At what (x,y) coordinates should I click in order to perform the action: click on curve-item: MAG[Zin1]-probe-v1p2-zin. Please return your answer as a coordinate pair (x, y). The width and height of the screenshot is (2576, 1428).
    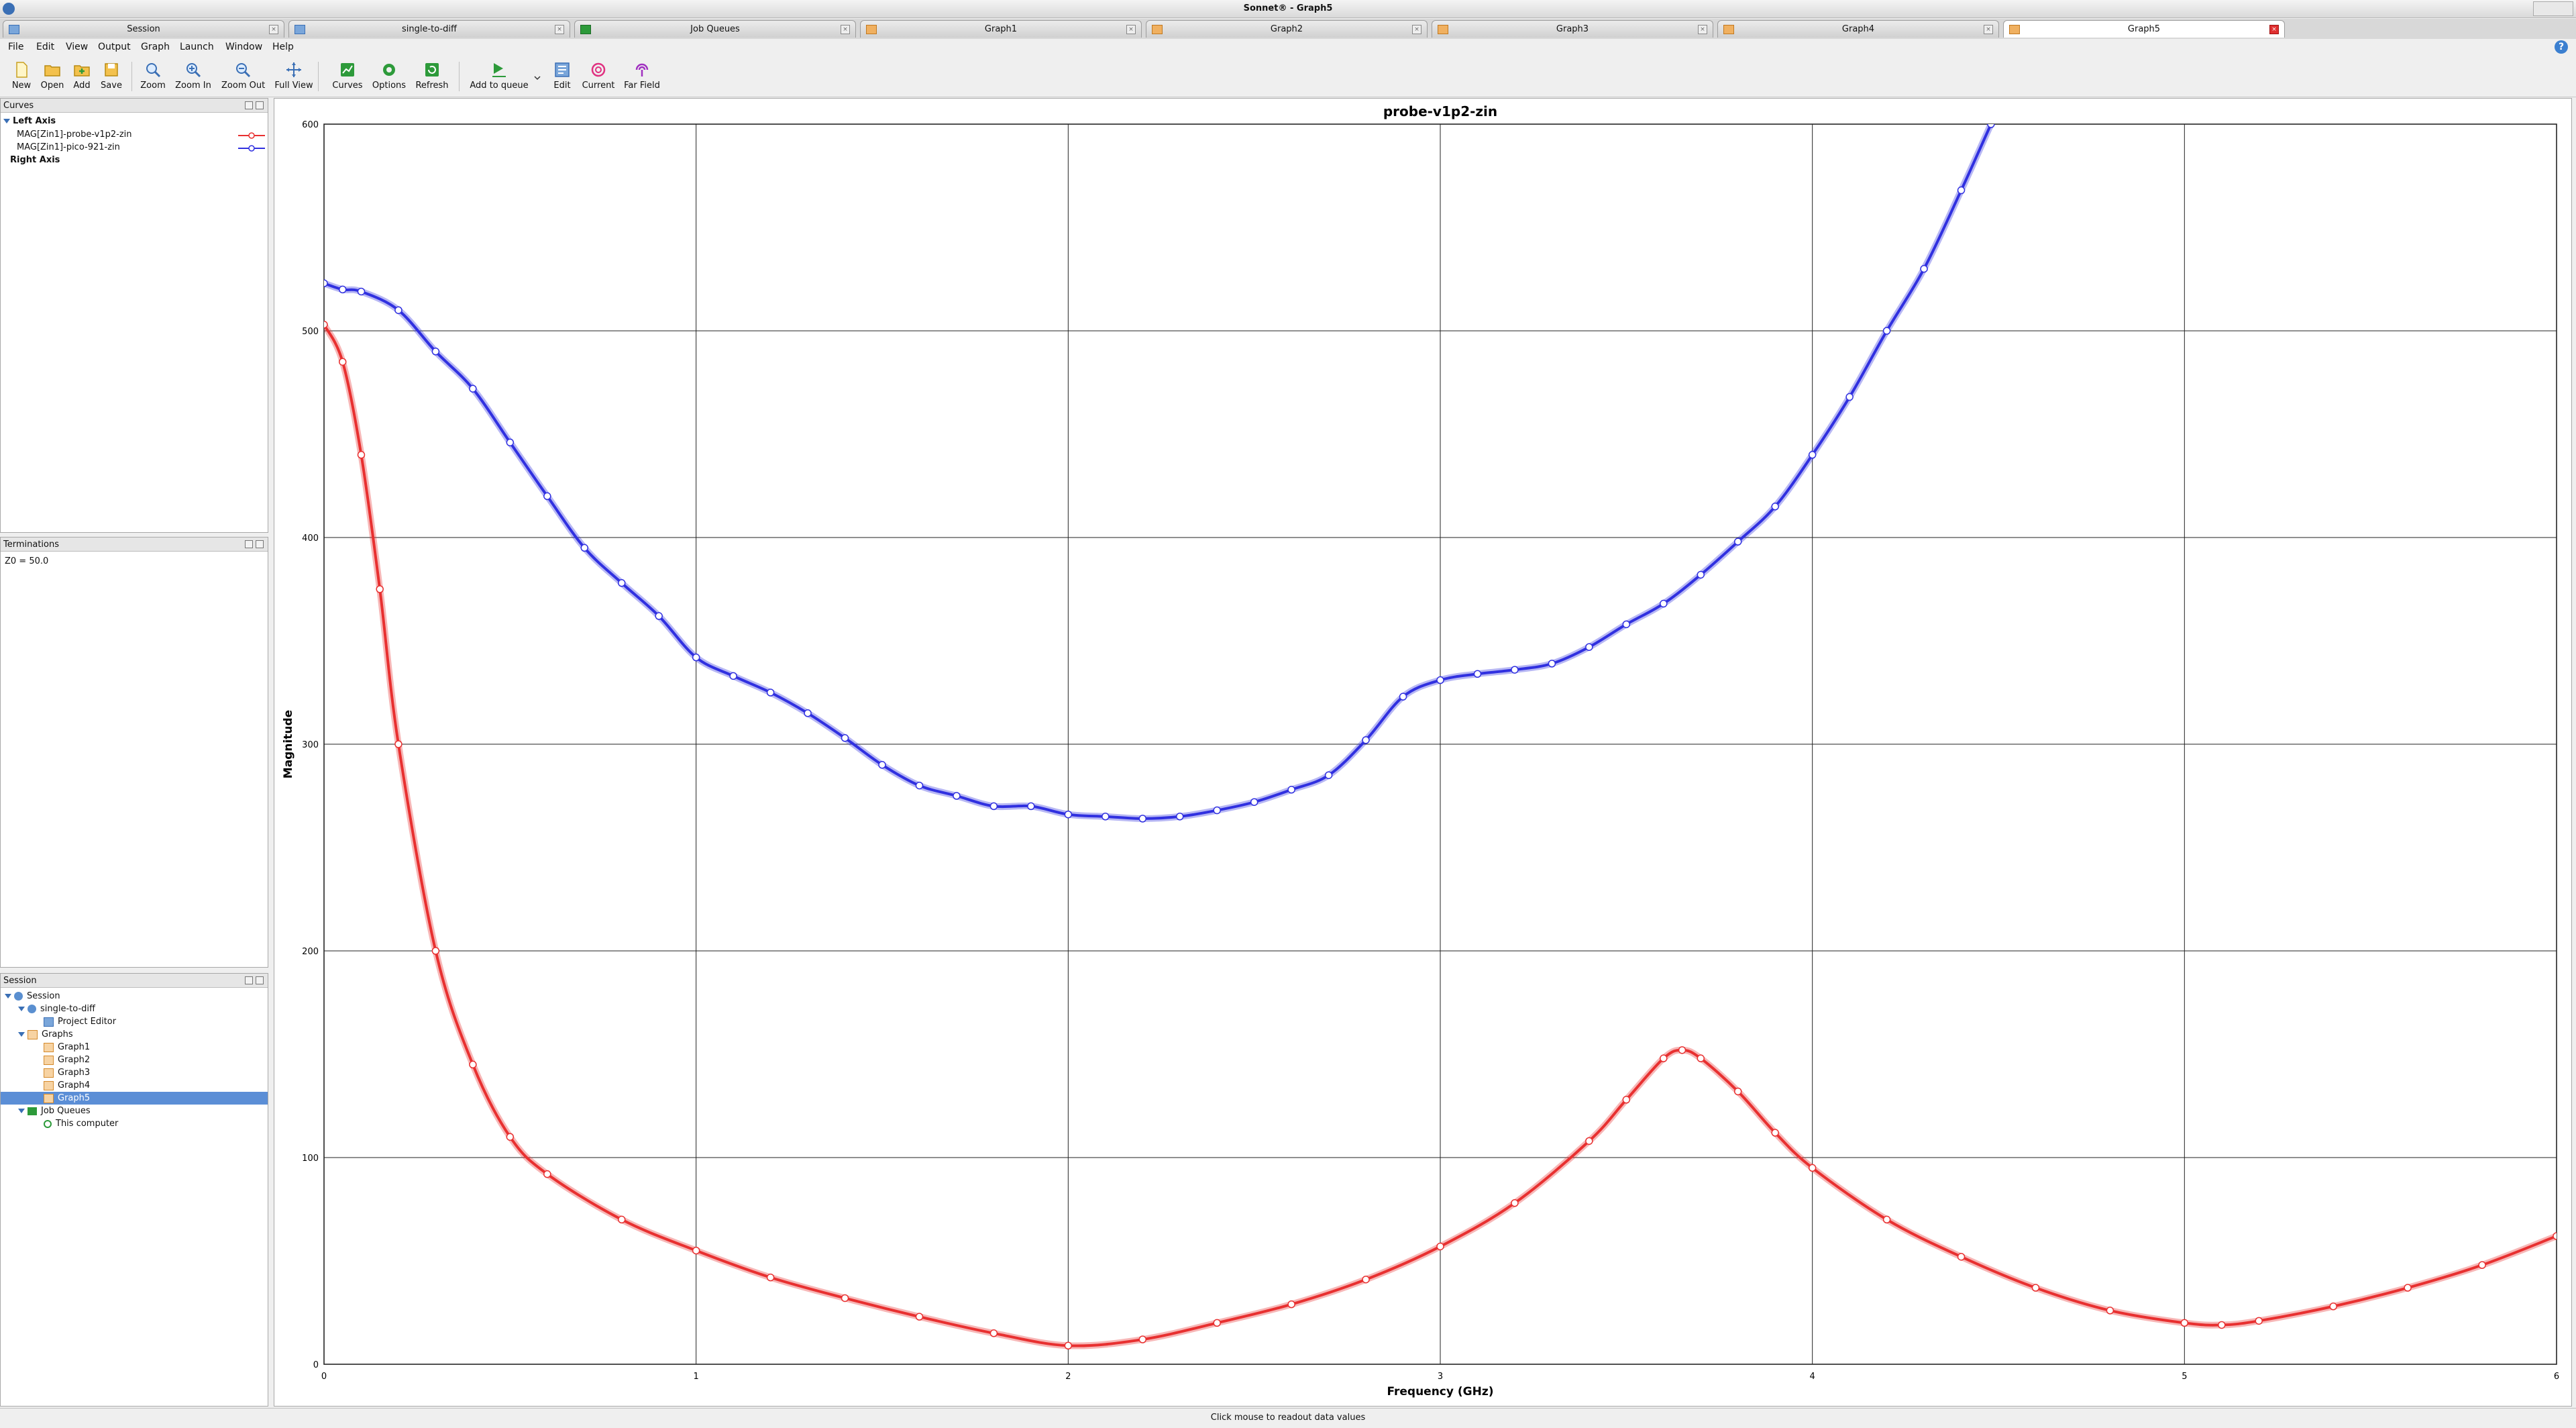
    Looking at the image, I should click on (74, 134).